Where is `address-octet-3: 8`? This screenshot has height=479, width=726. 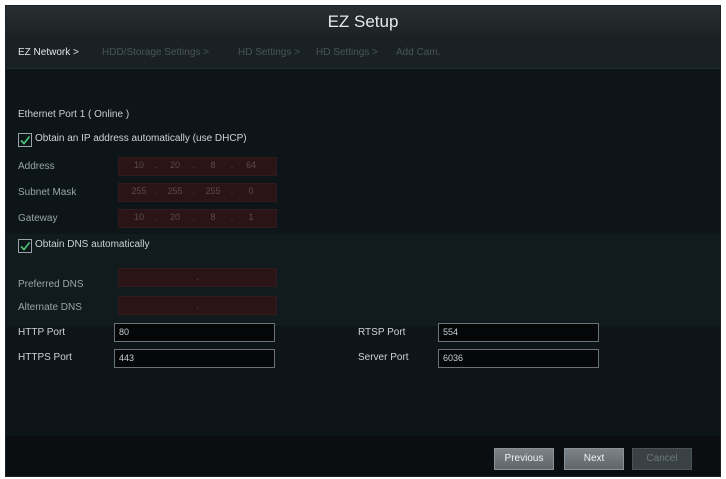
address-octet-3: 8 is located at coordinates (213, 165).